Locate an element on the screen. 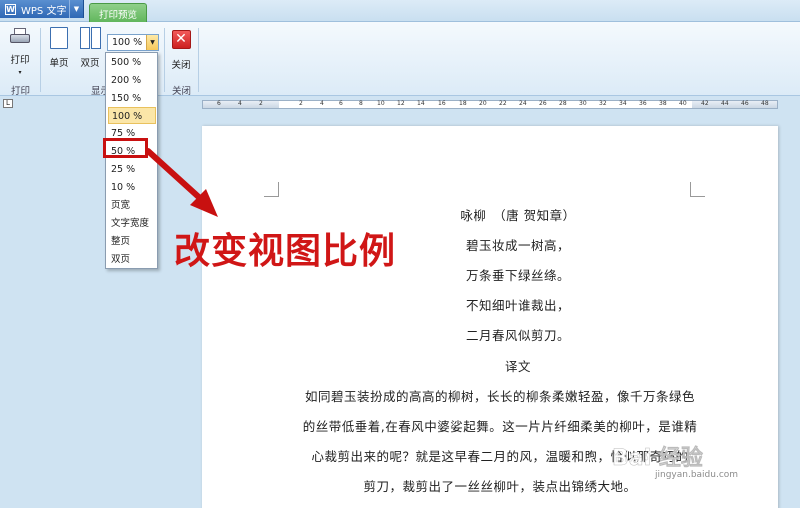 This screenshot has height=508, width=800. ruler-tick: 10 is located at coordinates (381, 103).